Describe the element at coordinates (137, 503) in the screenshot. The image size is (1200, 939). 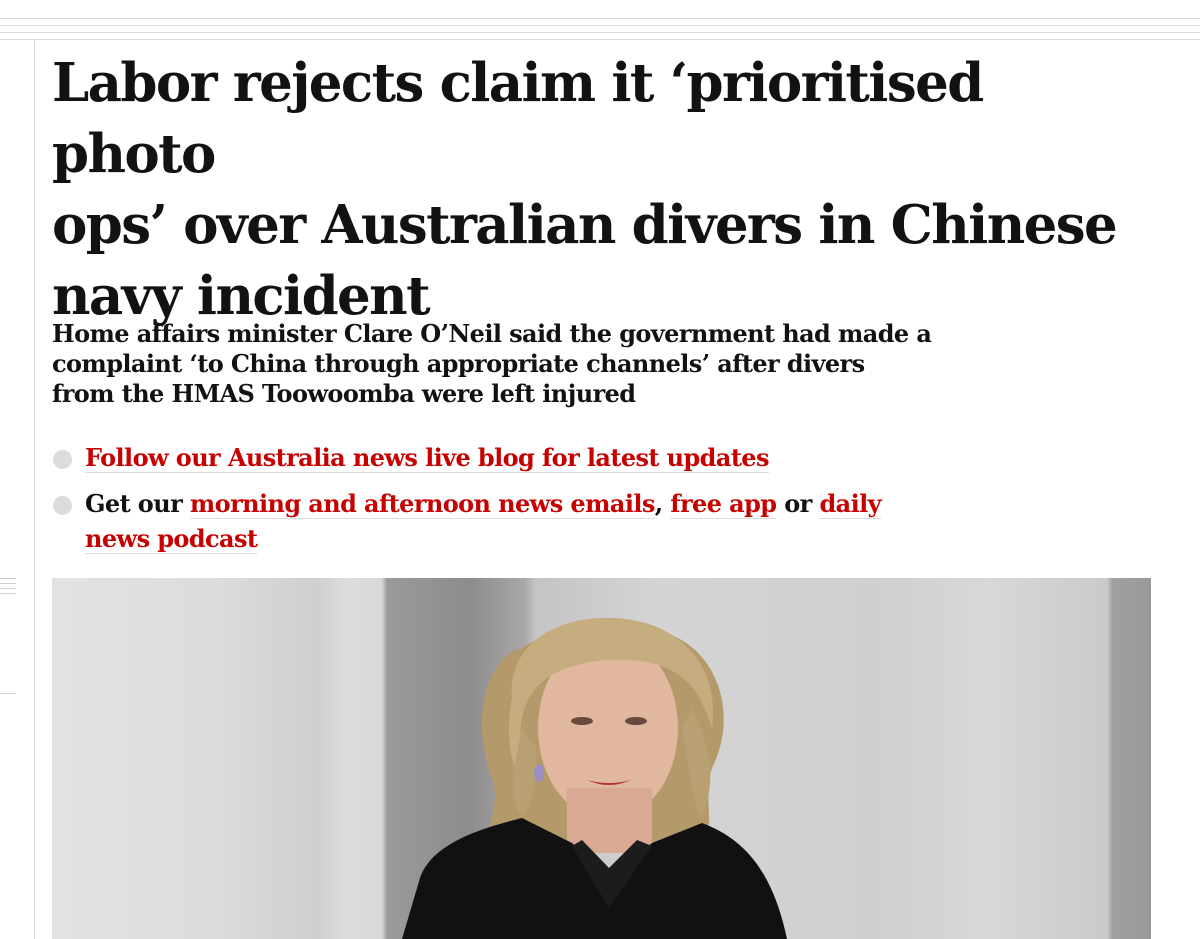
I see `bullet-prefix: Get our` at that location.